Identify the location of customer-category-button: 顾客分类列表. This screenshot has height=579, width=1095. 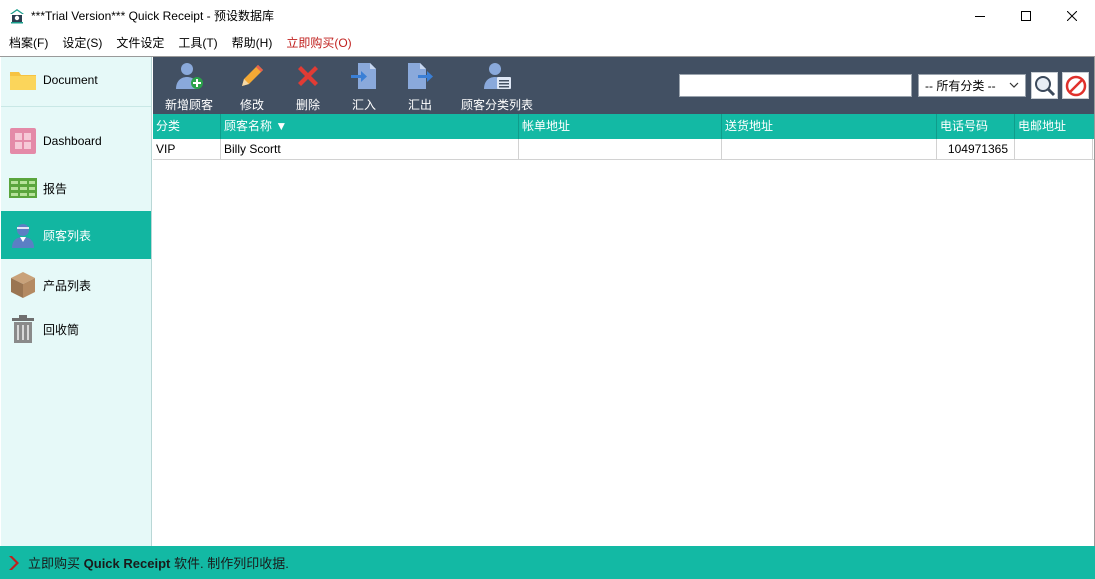
(497, 86).